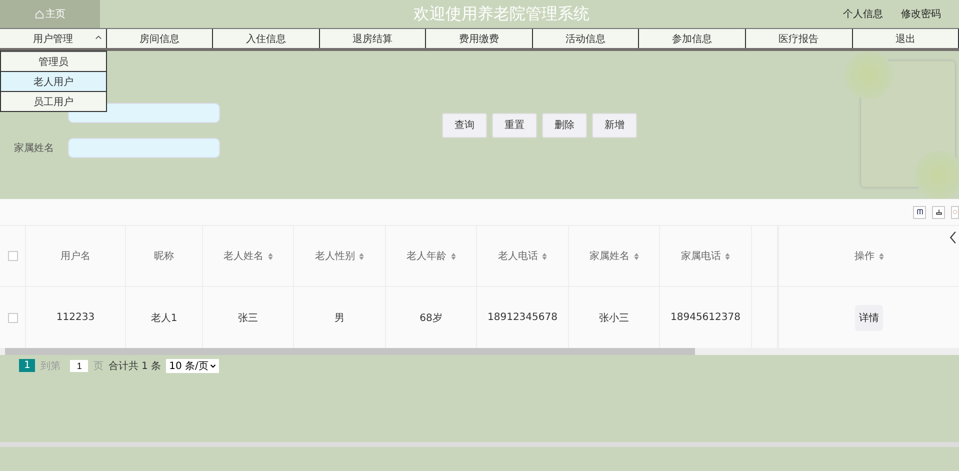 The height and width of the screenshot is (471, 959). I want to click on total-count: 合计共 1 条, so click(135, 366).